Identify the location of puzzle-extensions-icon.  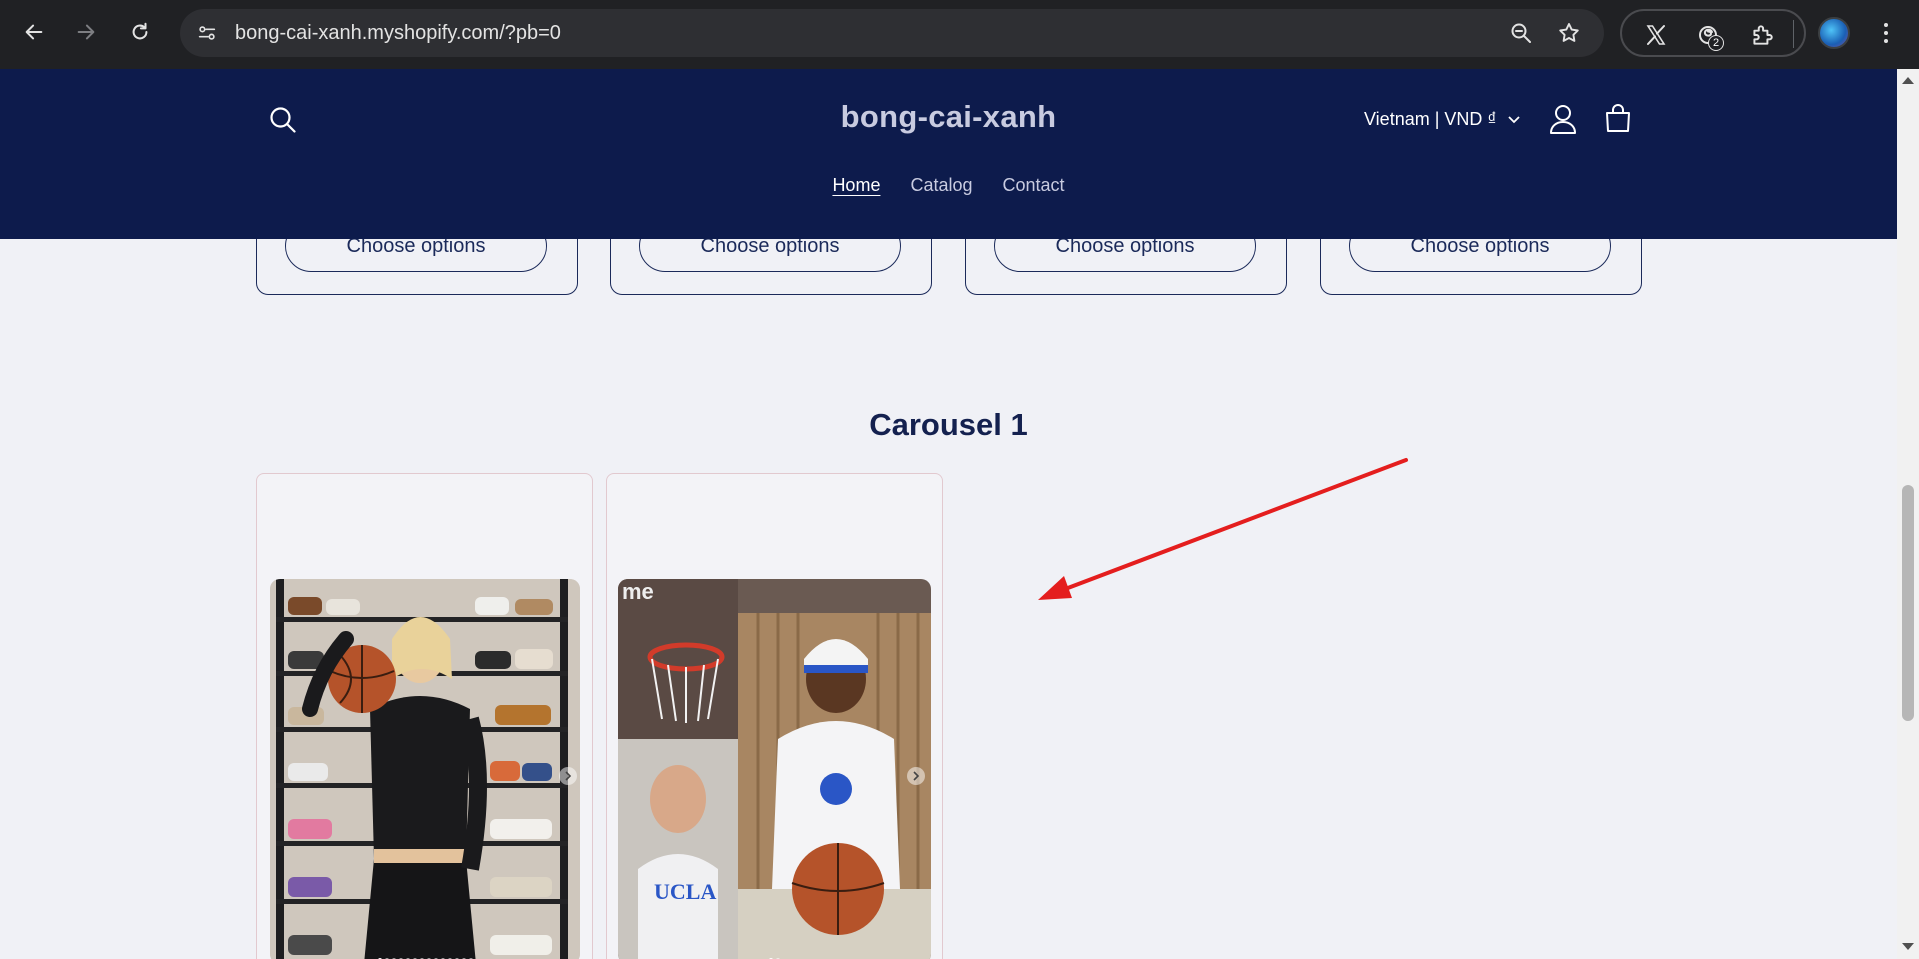
(1762, 35).